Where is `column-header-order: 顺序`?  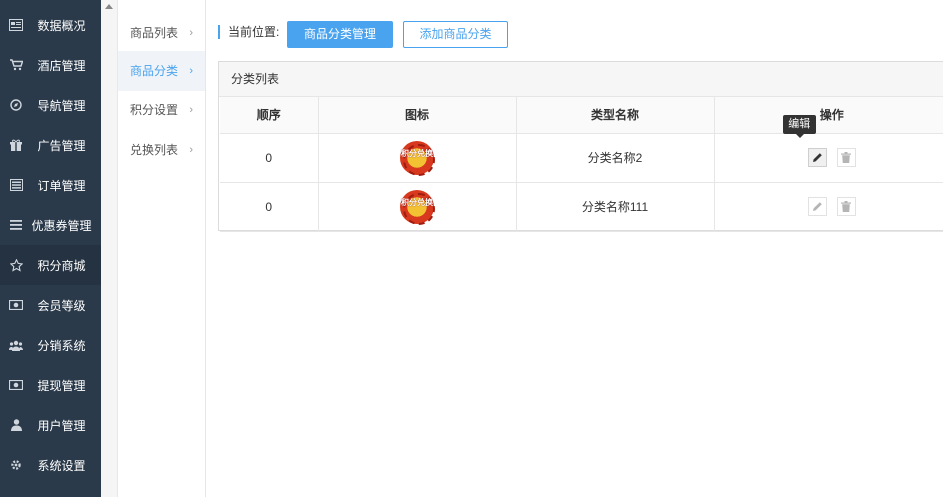
column-header-order: 顺序 is located at coordinates (269, 115).